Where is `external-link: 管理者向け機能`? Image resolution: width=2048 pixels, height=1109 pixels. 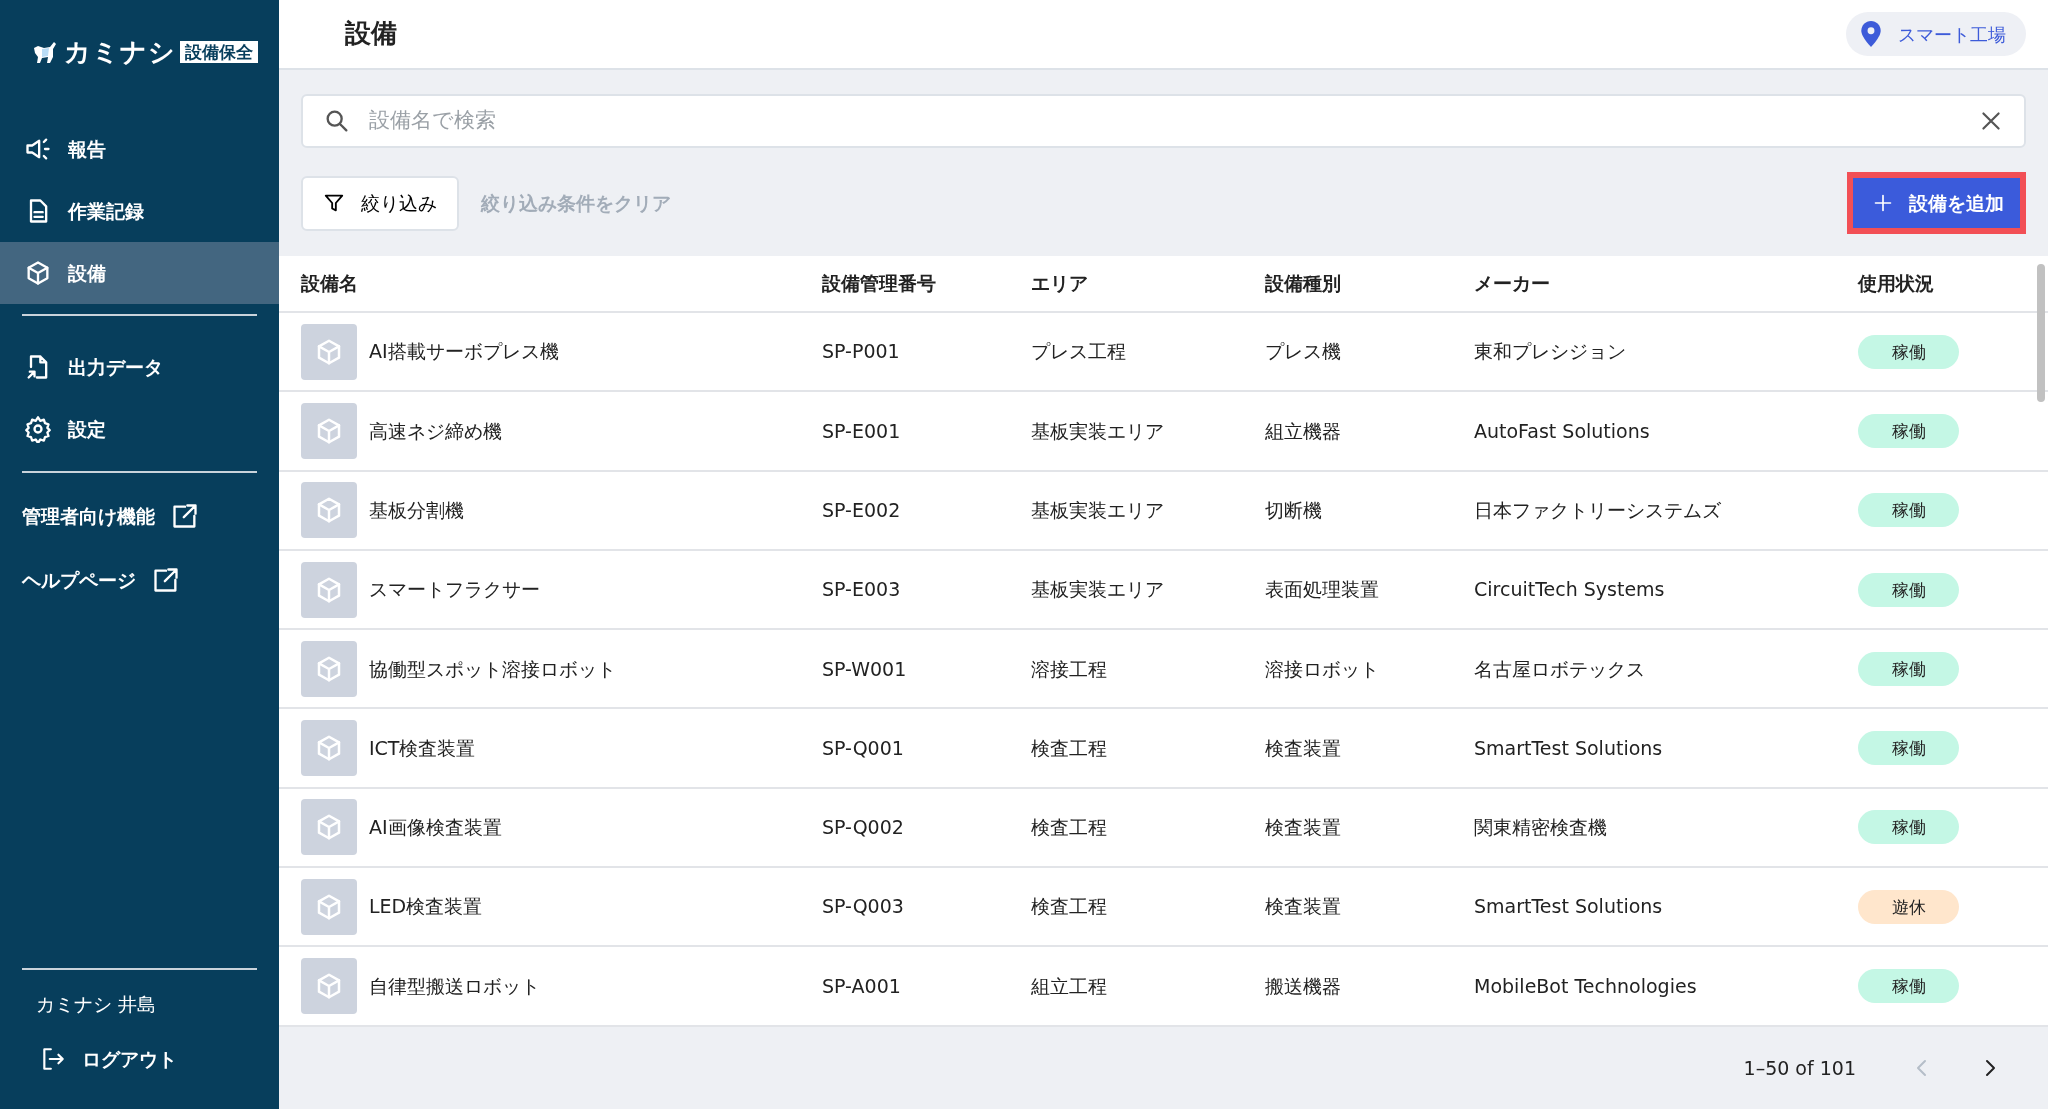
external-link: 管理者向け機能 is located at coordinates (139, 516).